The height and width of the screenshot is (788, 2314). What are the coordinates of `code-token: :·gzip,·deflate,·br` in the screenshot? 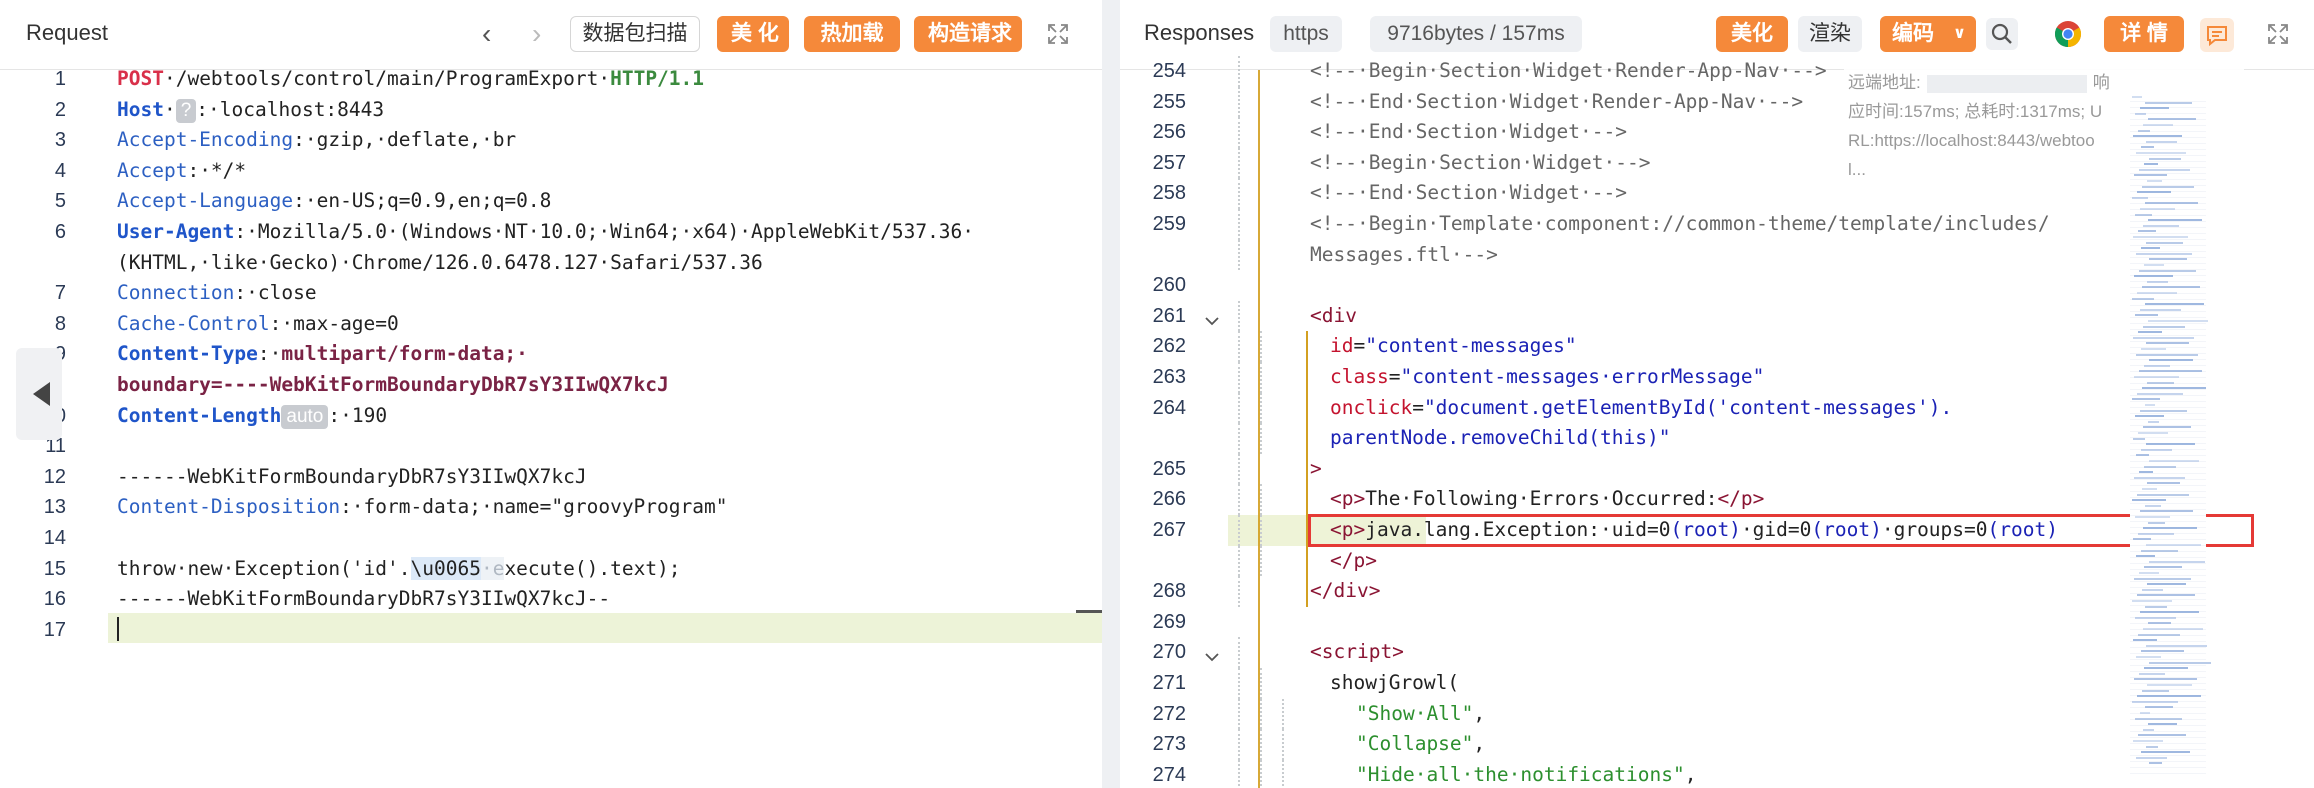 It's located at (405, 140).